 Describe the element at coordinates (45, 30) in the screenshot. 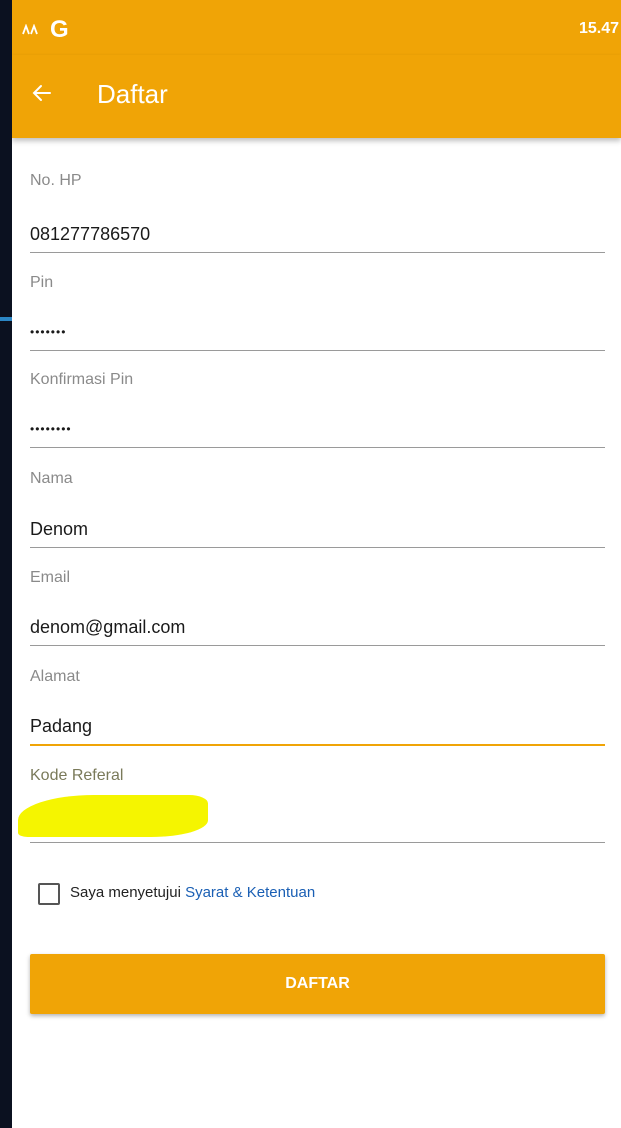

I see `status-left: G` at that location.